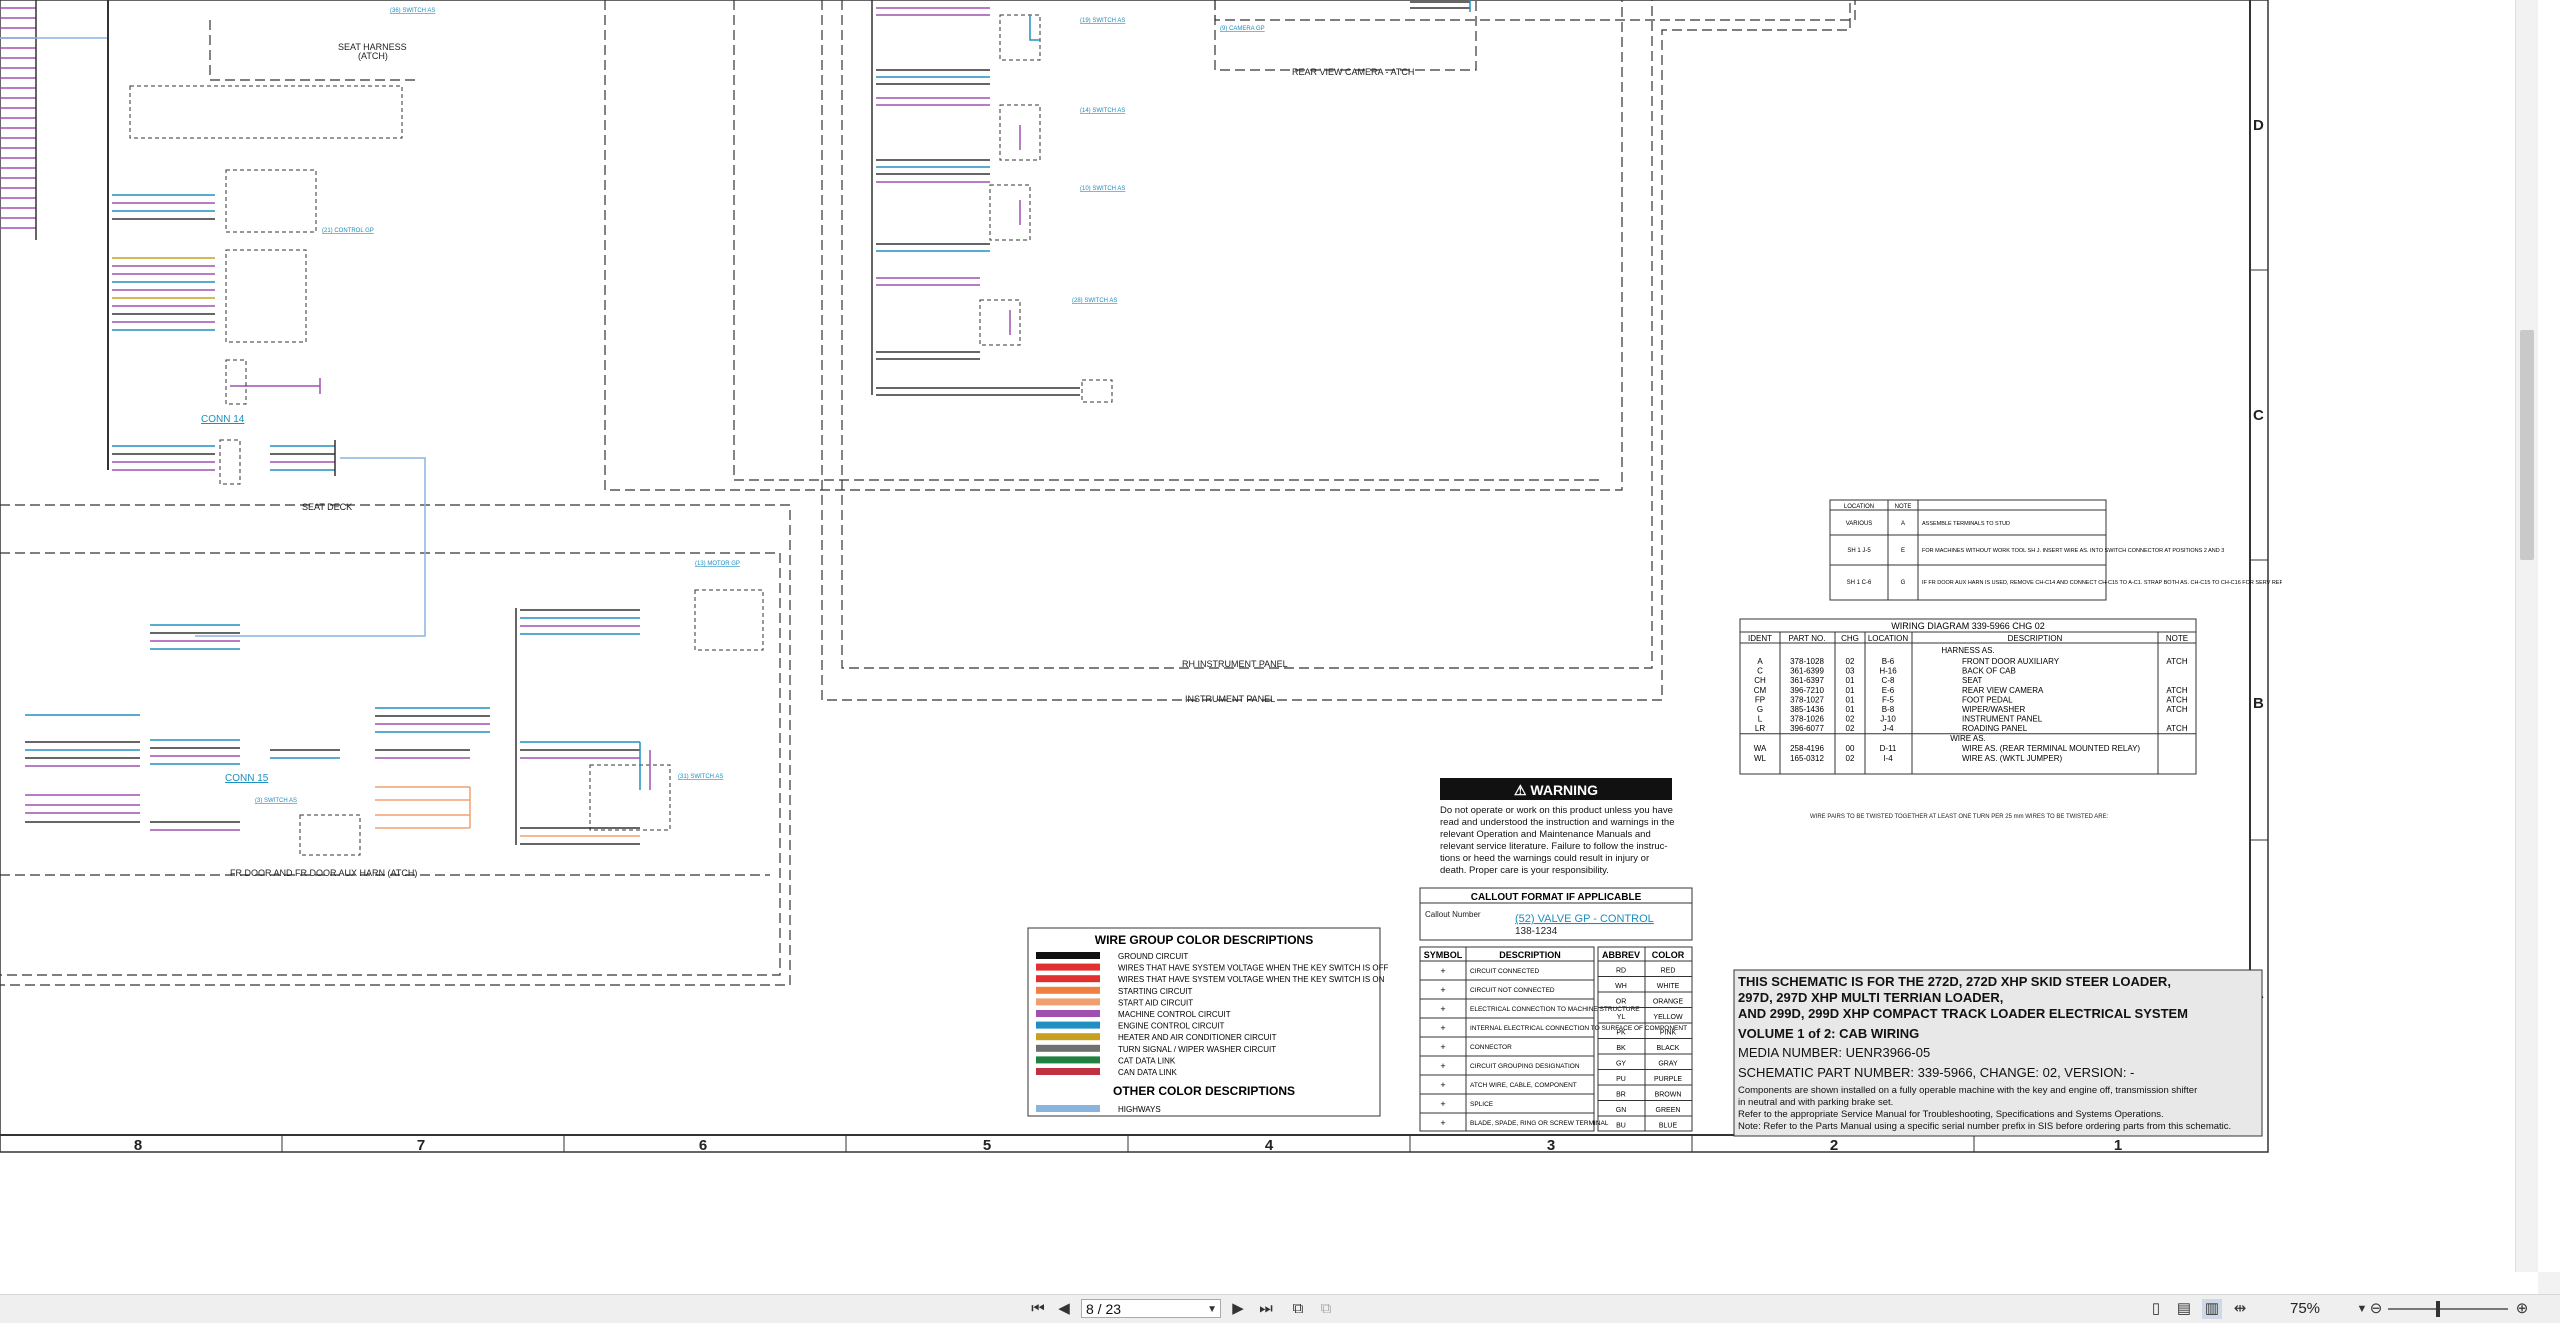 Image resolution: width=2560 pixels, height=1323 pixels. I want to click on chevron-down-icon: ▼, so click(1212, 1309).